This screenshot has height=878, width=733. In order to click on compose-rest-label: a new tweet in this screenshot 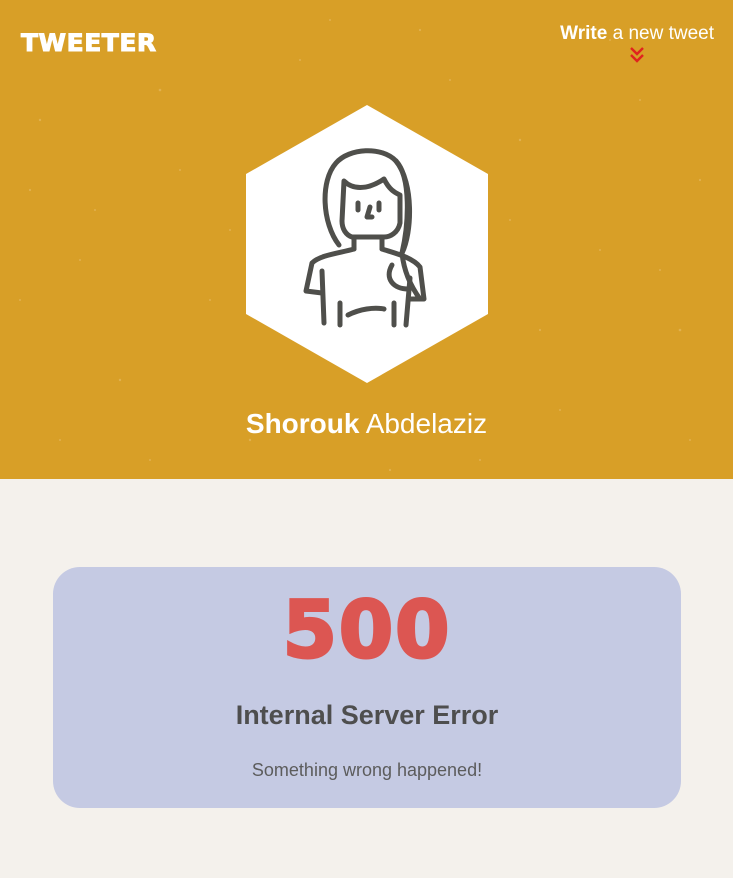, I will do `click(660, 33)`.